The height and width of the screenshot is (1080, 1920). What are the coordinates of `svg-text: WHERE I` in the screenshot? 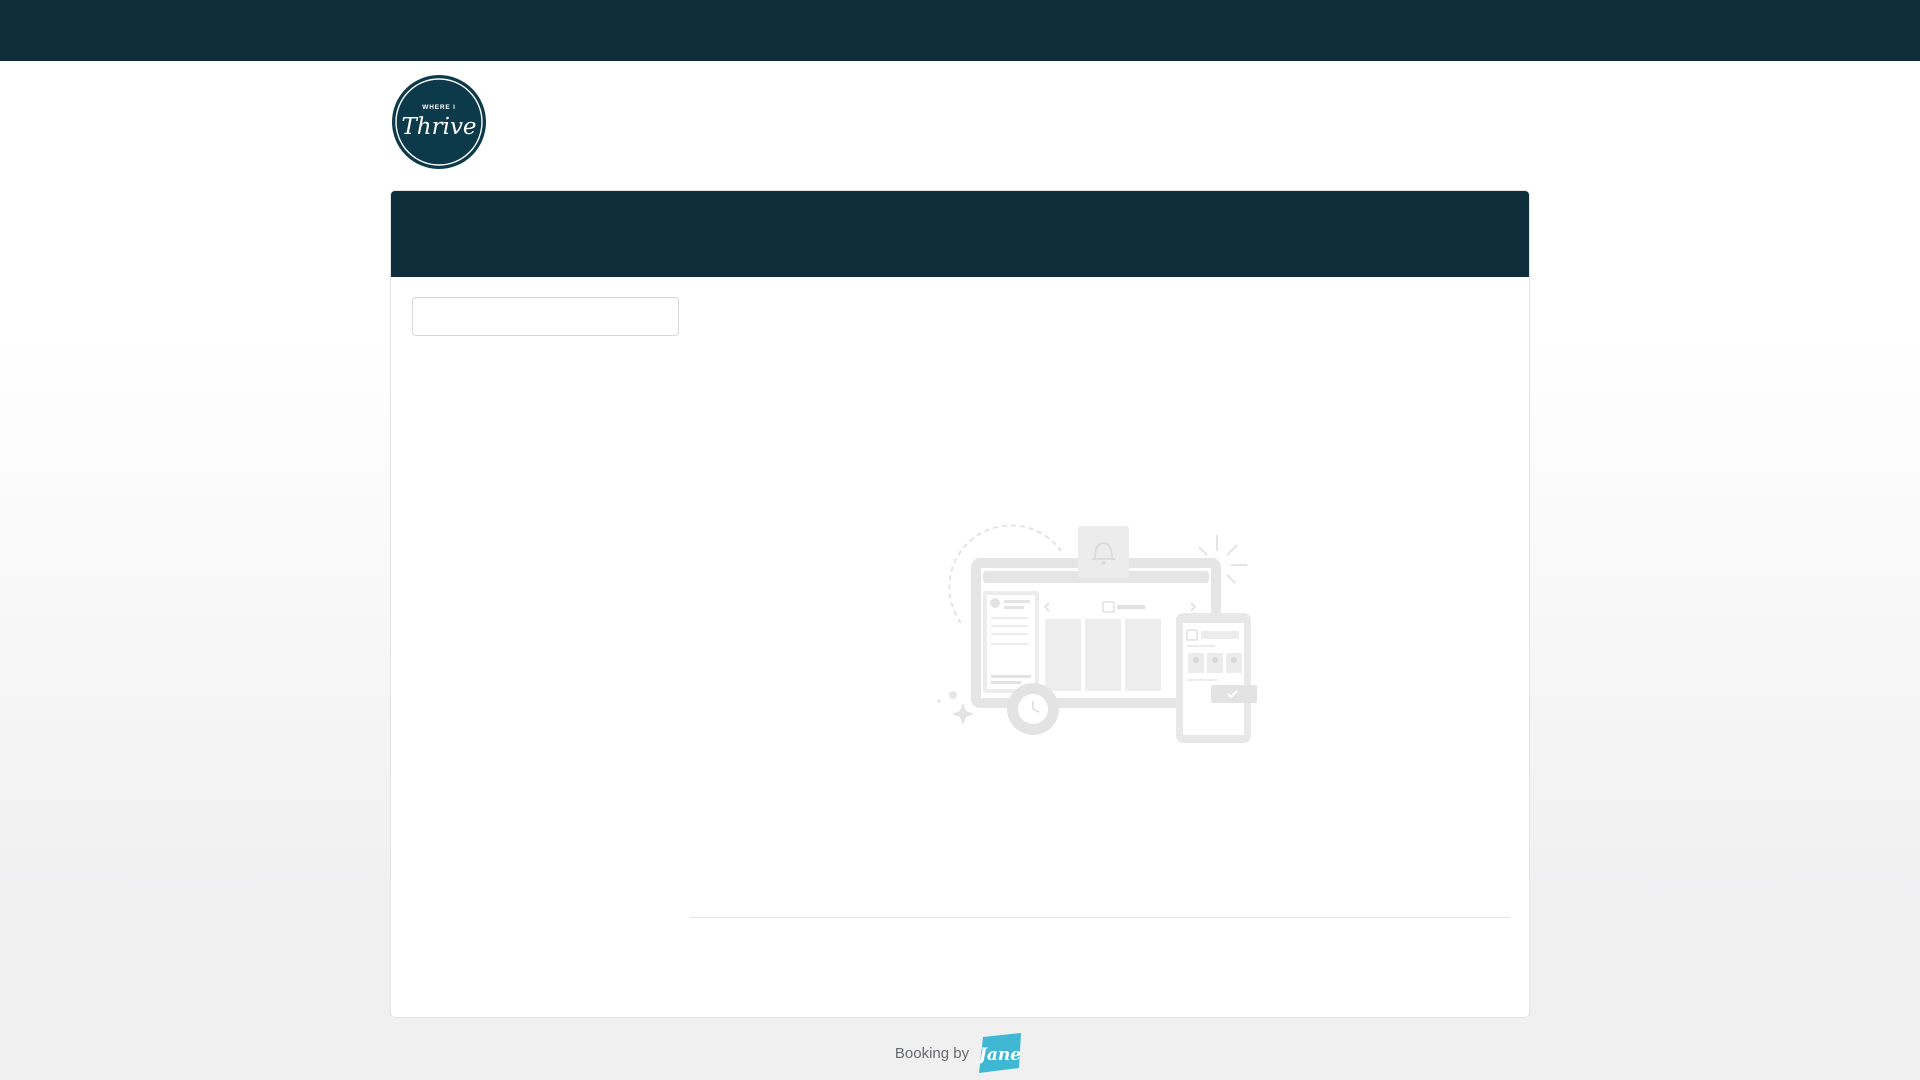 It's located at (438, 107).